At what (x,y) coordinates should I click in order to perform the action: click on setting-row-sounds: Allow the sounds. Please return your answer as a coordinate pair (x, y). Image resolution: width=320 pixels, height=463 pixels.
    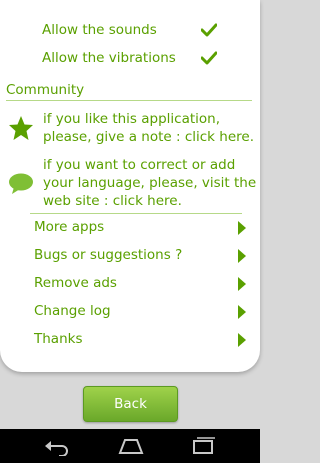
    Looking at the image, I should click on (130, 31).